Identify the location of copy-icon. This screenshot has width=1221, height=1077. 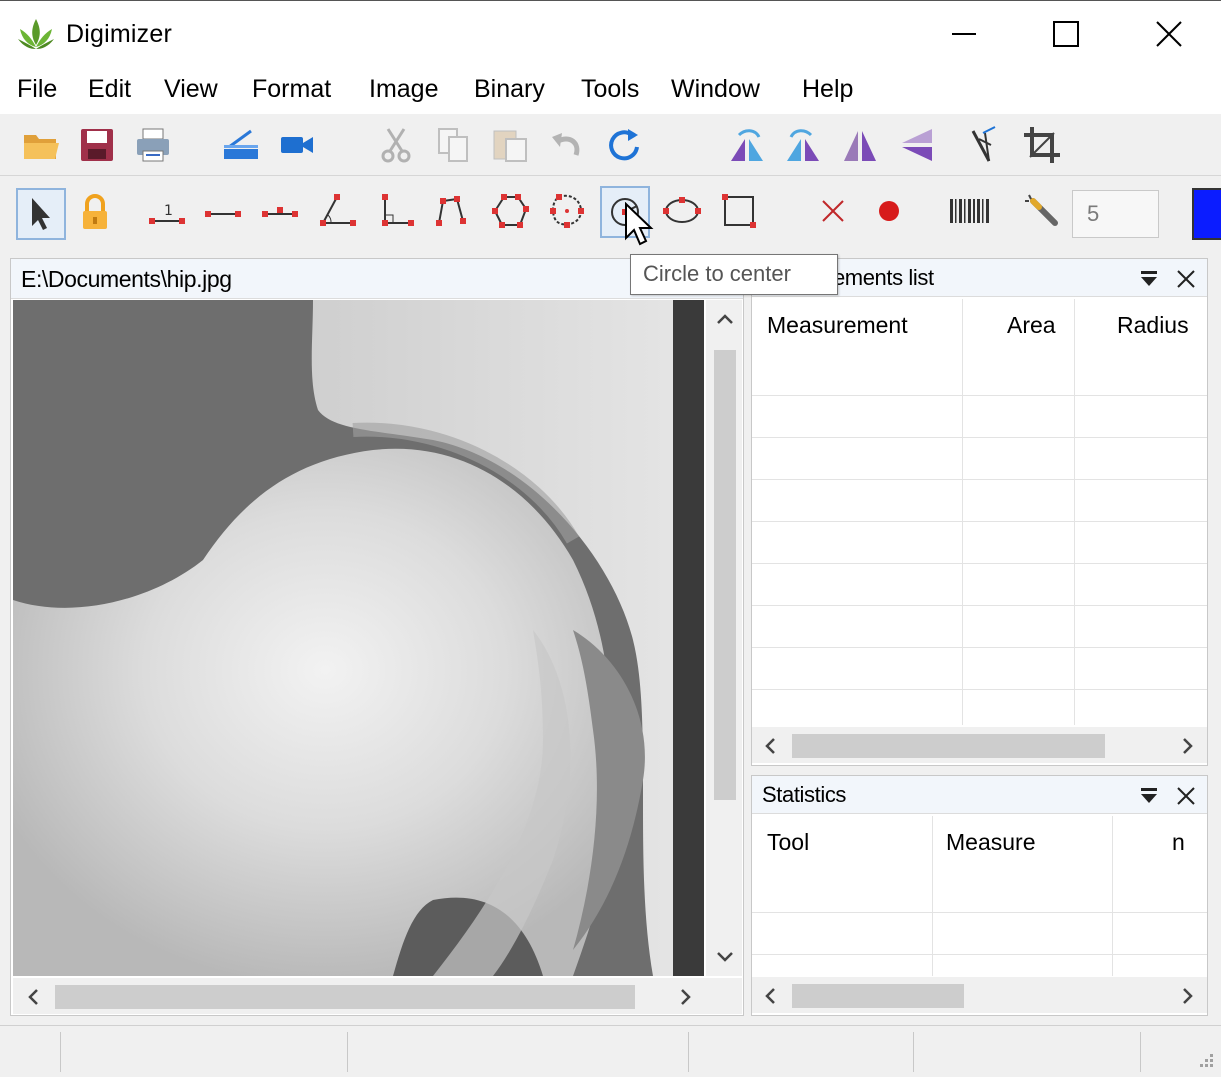
(453, 145).